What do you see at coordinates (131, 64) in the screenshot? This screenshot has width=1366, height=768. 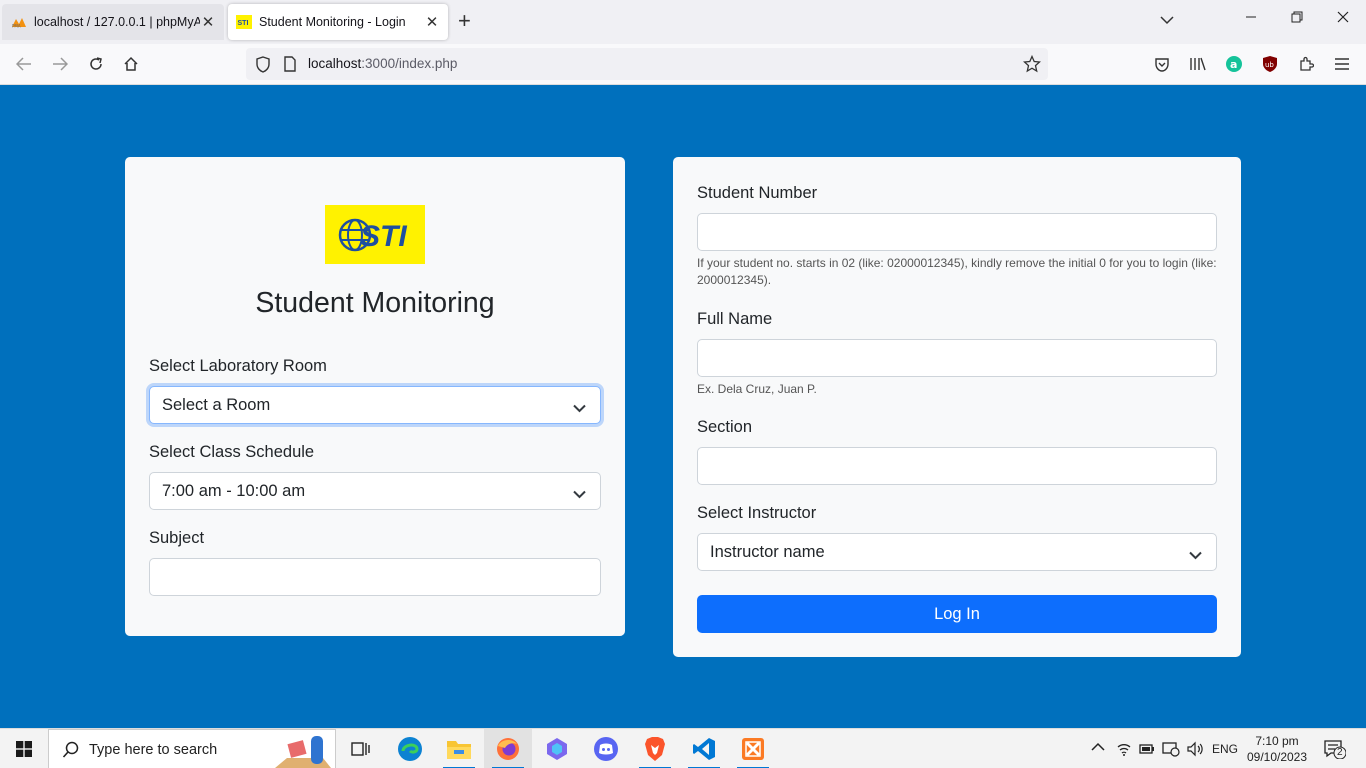 I see `home-icon` at bounding box center [131, 64].